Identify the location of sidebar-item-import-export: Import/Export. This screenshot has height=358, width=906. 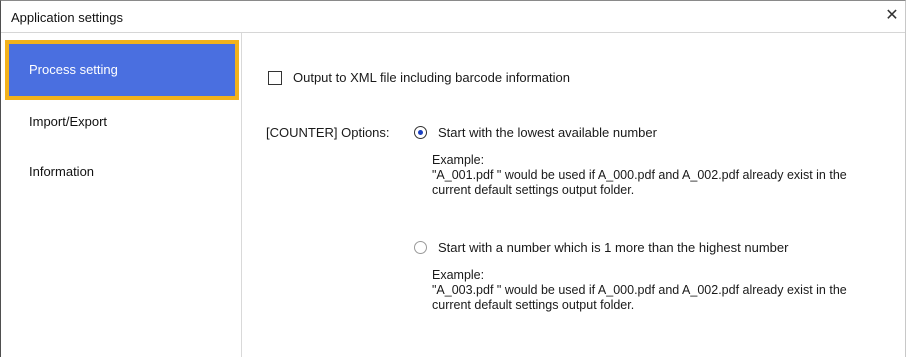
(122, 122).